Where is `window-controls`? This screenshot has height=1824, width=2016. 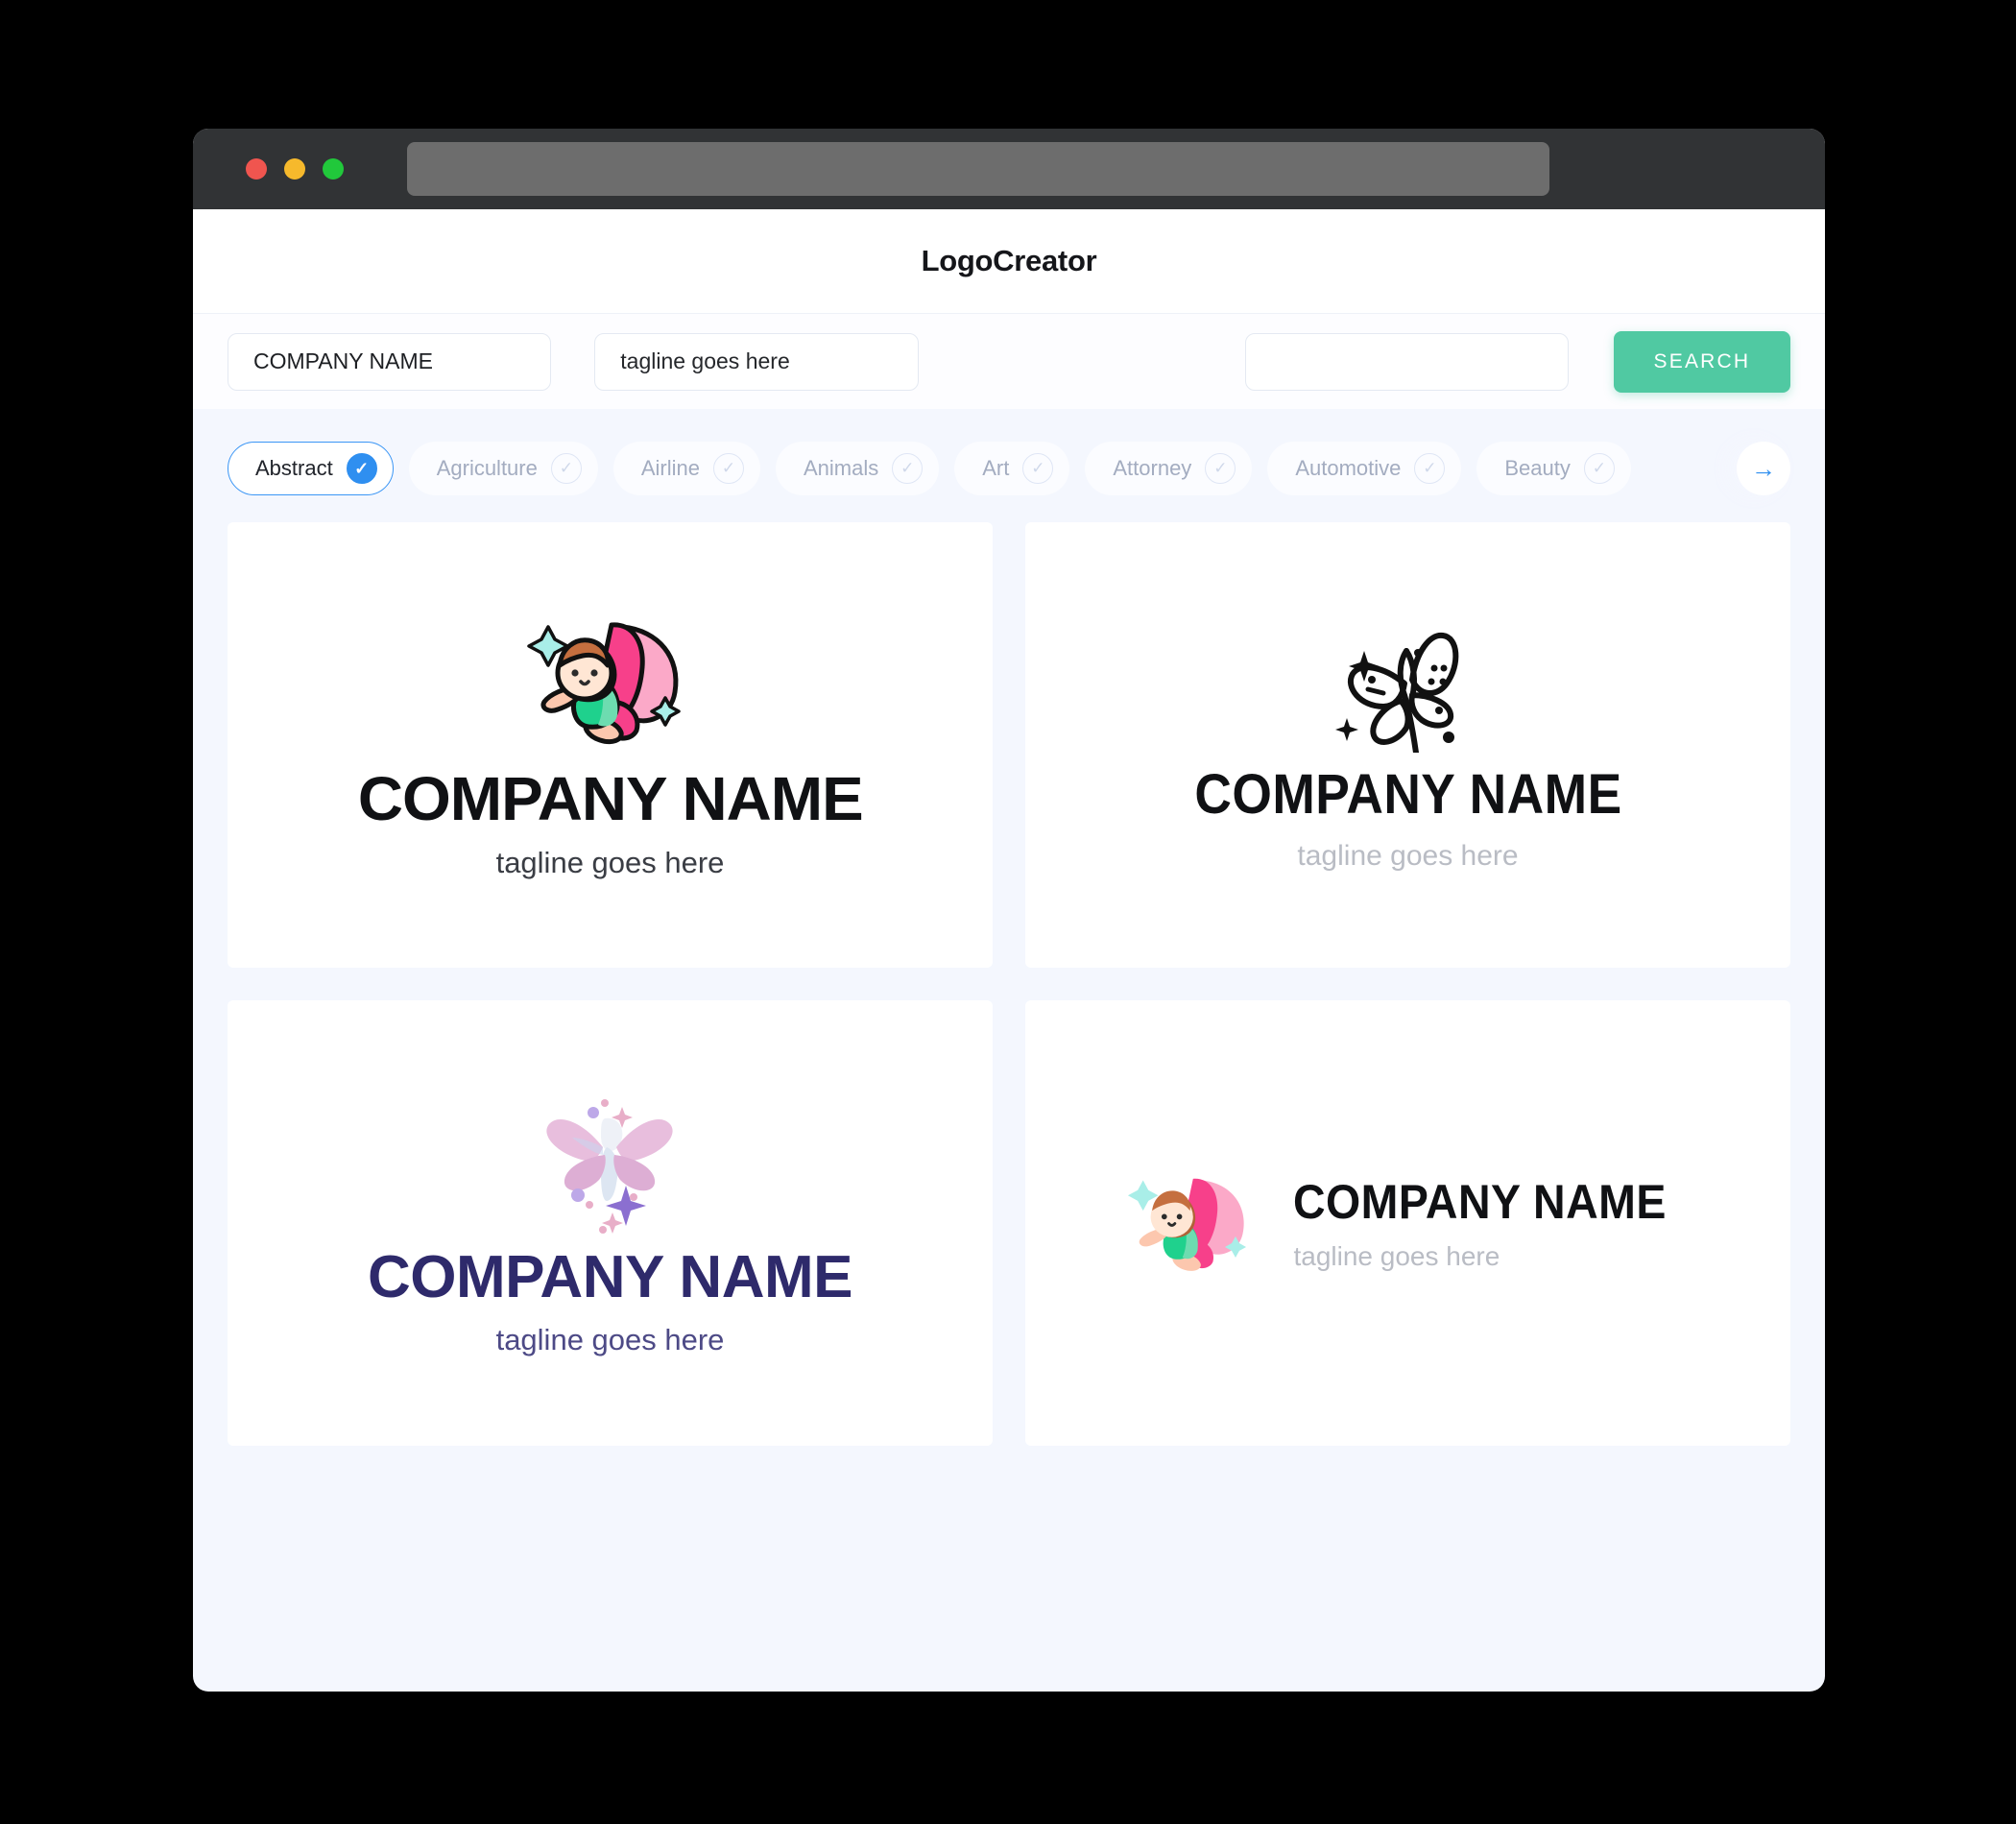 window-controls is located at coordinates (295, 169).